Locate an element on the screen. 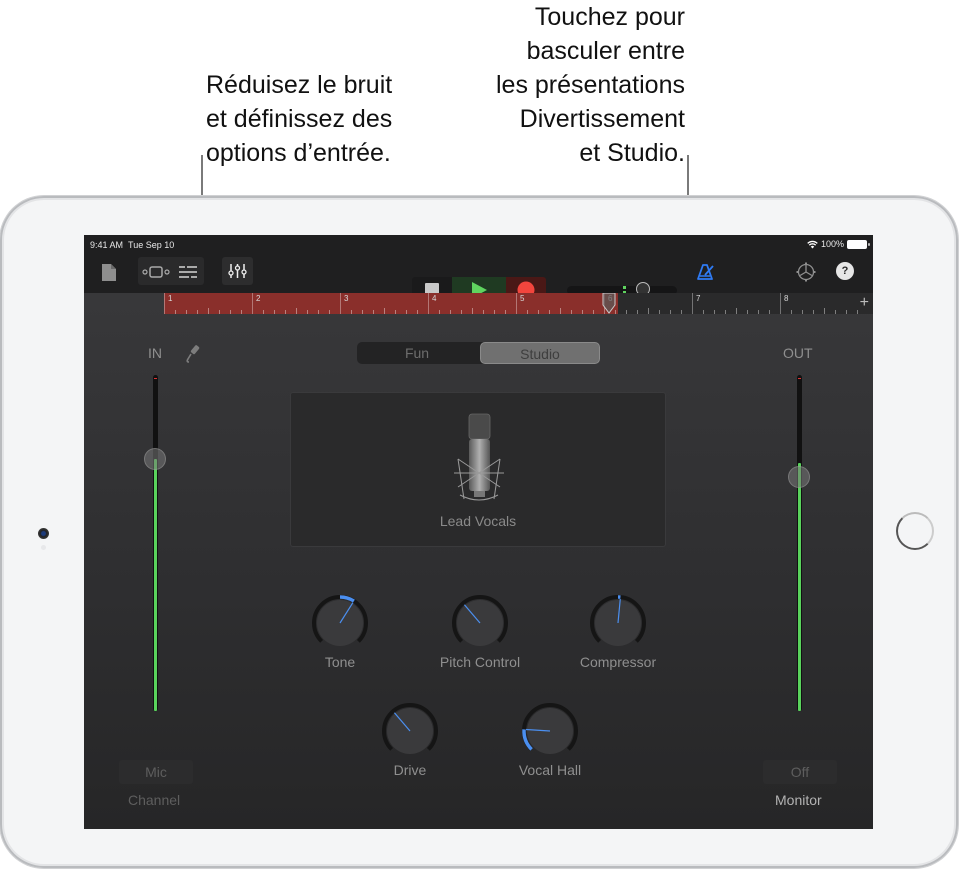 The height and width of the screenshot is (870, 960). sensor is located at coordinates (43, 547).